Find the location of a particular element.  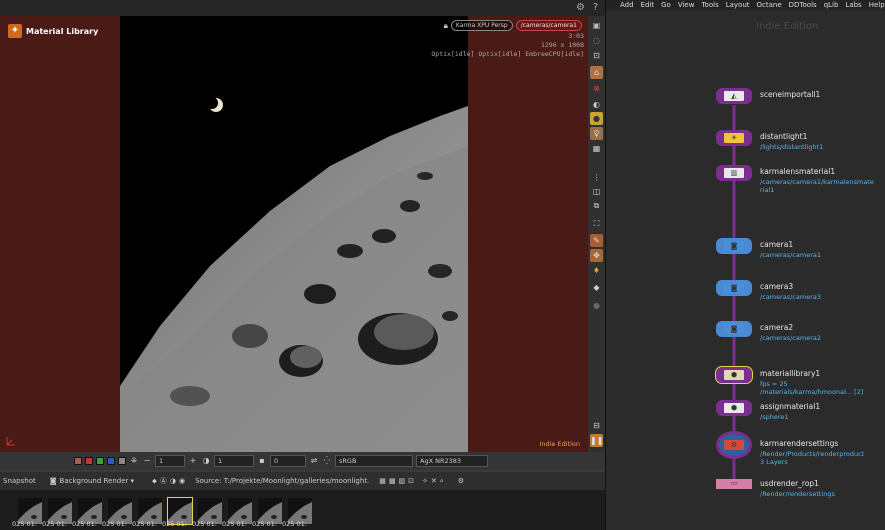

snapshot-gallery: 025 01: 025 01: 025 01 is located at coordinates (302, 510).